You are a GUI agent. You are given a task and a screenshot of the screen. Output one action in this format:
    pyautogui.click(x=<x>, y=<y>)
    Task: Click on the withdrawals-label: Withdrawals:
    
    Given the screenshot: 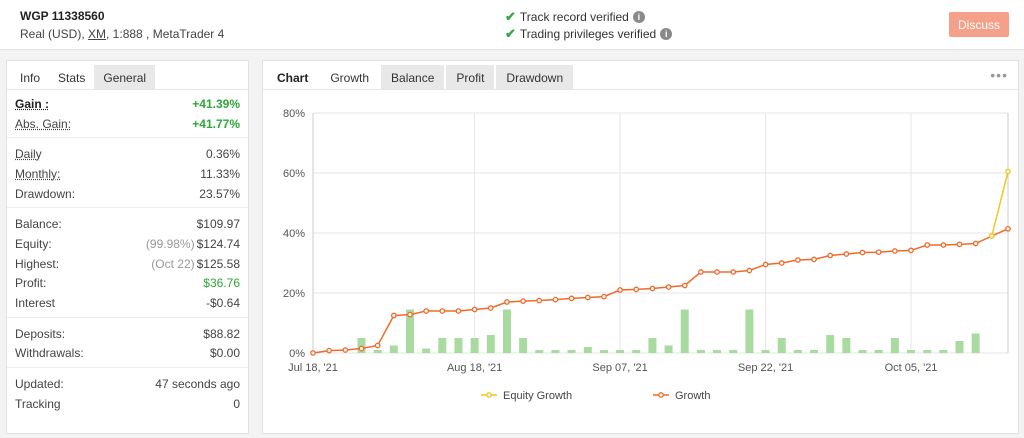 What is the action you would take?
    pyautogui.click(x=49, y=353)
    